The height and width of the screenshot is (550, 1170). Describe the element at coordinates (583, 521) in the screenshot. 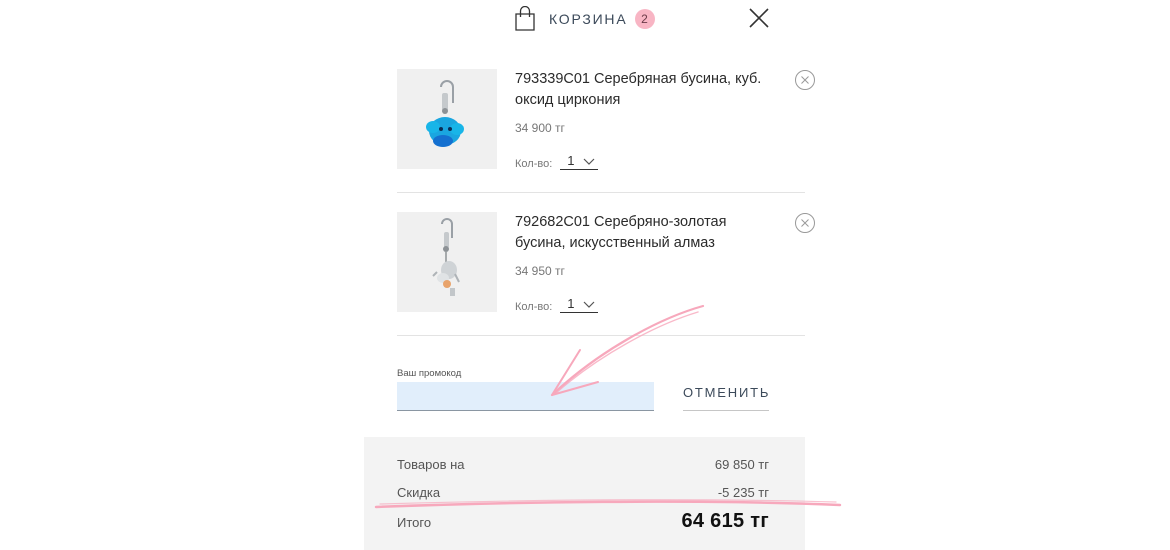

I see `summary-row-total: Итого 64 615 тг` at that location.